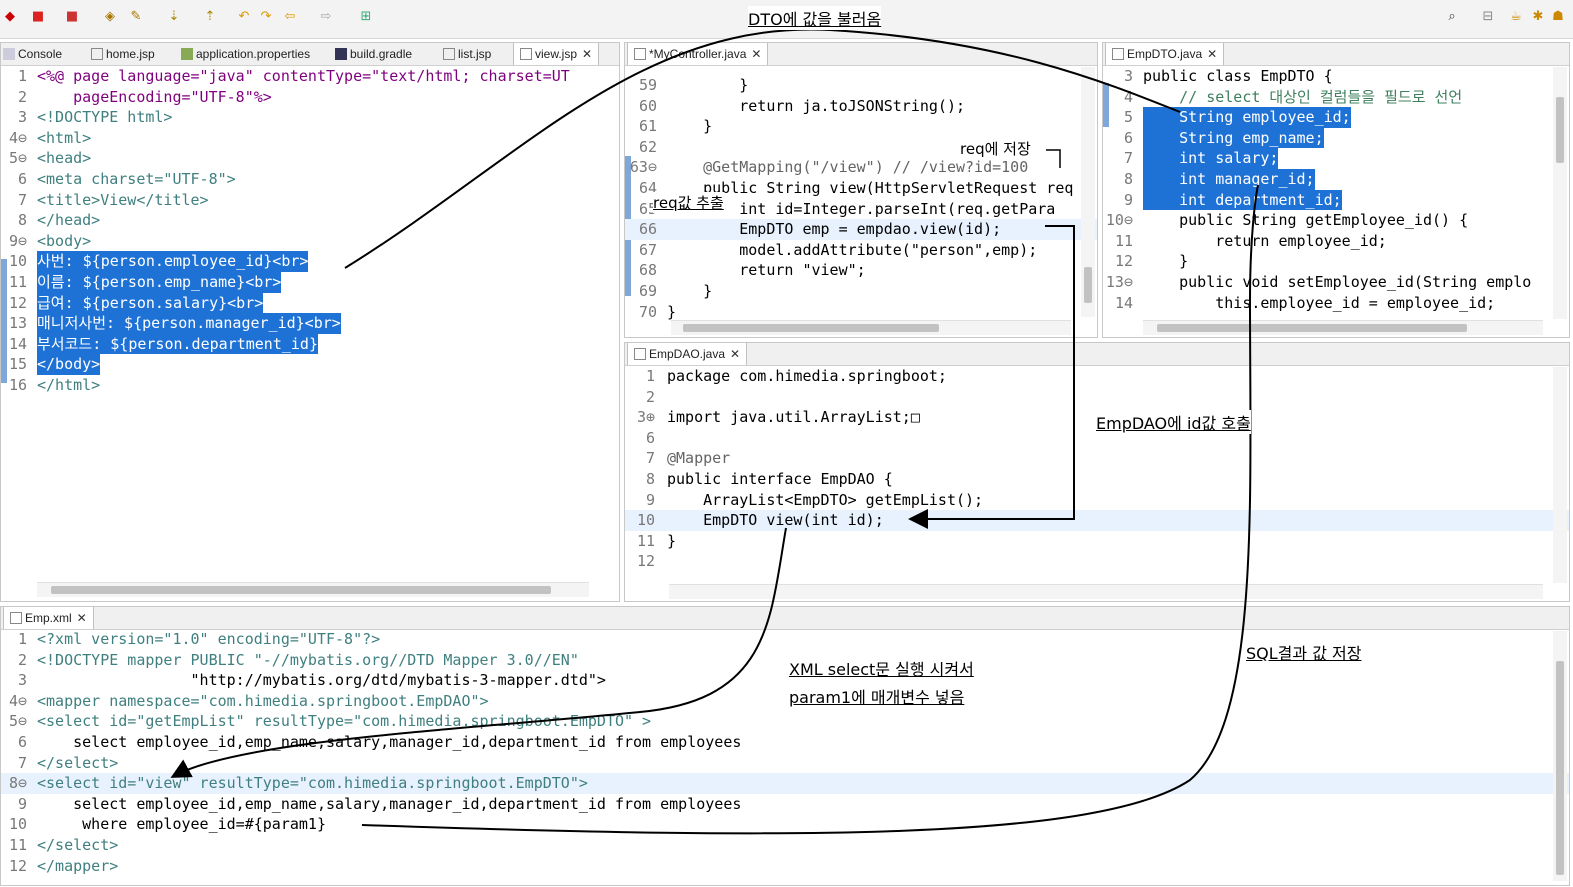 Image resolution: width=1573 pixels, height=887 pixels. What do you see at coordinates (310, 179) in the screenshot?
I see `code-line: 6 <meta charset="UTF-8">` at bounding box center [310, 179].